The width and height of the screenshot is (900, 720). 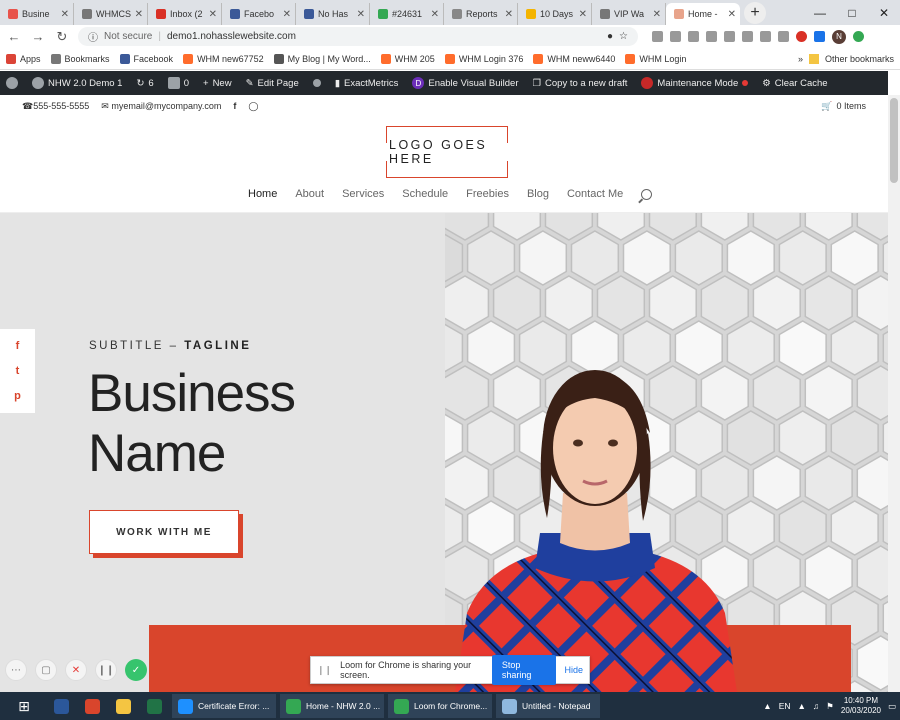 I want to click on menu-item-contact-me: Contact Me, so click(x=595, y=194).